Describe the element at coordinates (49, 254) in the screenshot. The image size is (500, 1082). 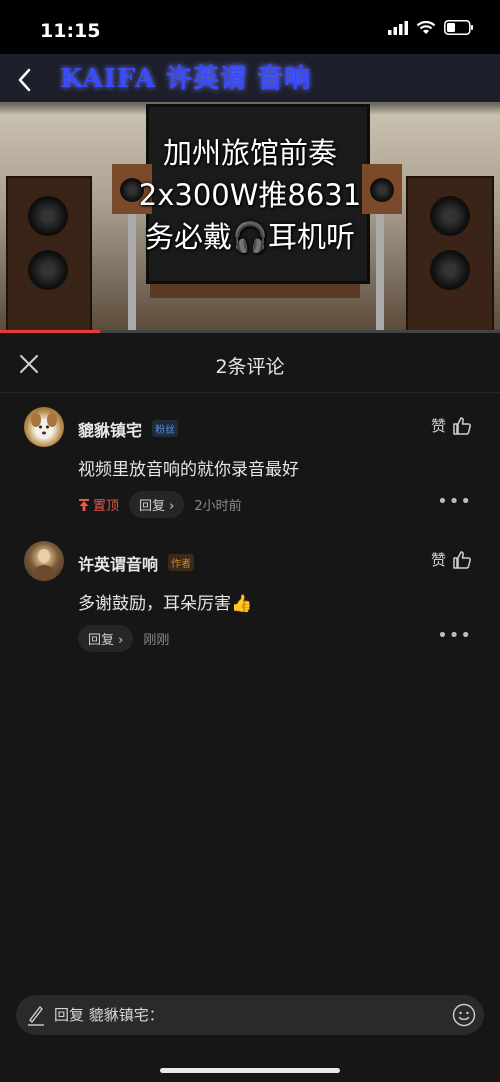
I see `floor-speaker-left` at that location.